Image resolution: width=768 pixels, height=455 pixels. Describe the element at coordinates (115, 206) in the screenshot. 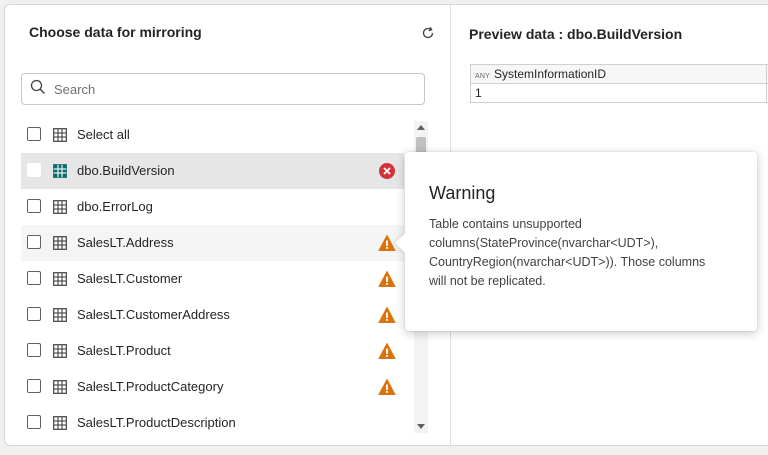

I see `list-item-label: dbo.ErrorLog` at that location.